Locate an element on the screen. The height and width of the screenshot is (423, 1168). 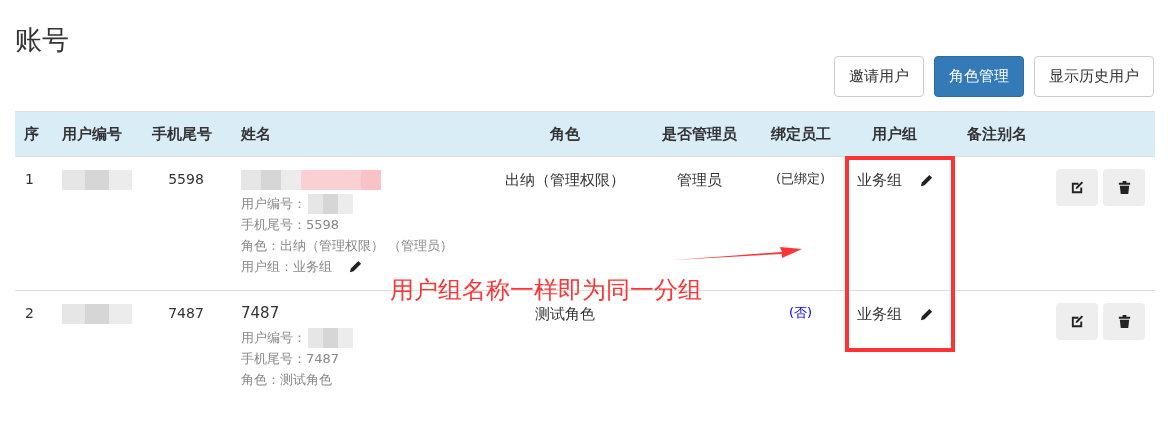
phone-tail: 7487 is located at coordinates (186, 313).